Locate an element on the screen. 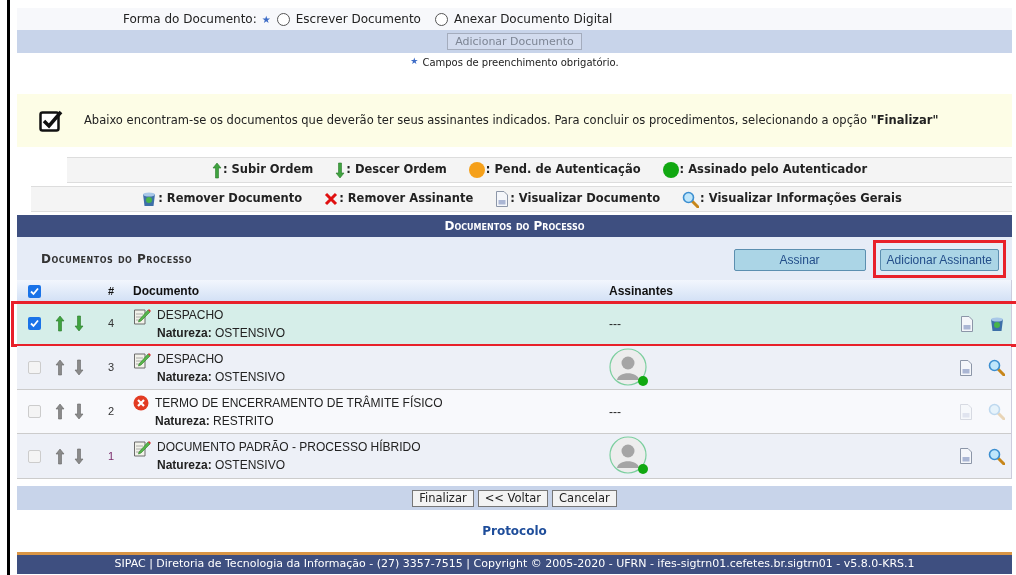  toolbar-button: Assinar is located at coordinates (799, 259).